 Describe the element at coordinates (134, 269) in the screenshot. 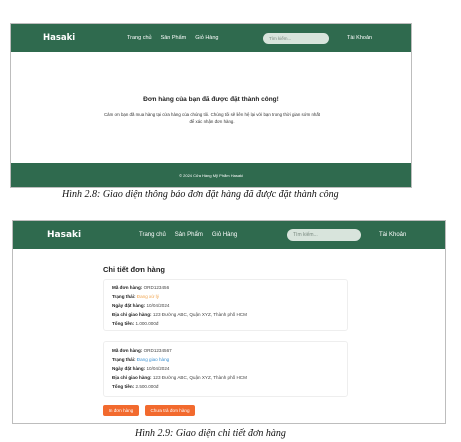

I see `order-detail-title: Chi tiết đơn hàng` at that location.